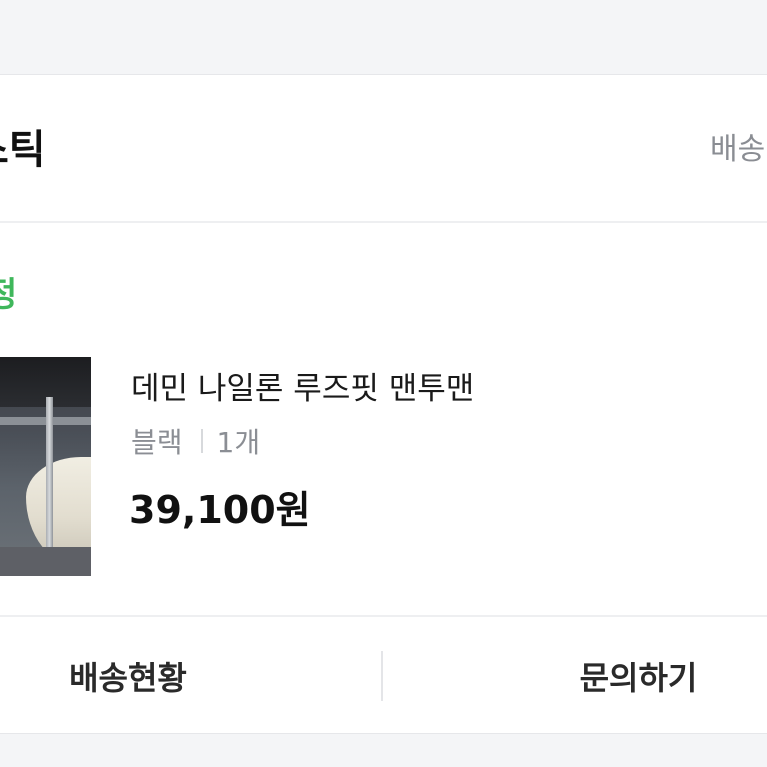 The height and width of the screenshot is (767, 767). Describe the element at coordinates (9, 295) in the screenshot. I see `order-status: 정` at that location.